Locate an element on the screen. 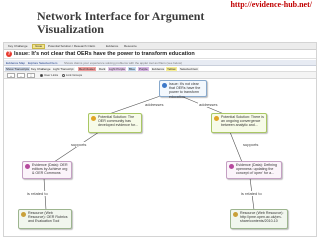 The width and height of the screenshot is (320, 240). fit-view-button: ⛶ is located at coordinates (31, 75).